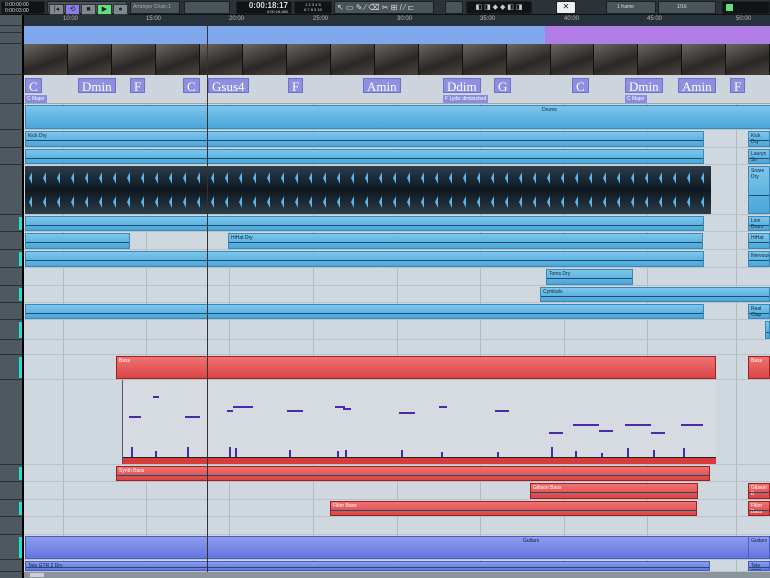 The width and height of the screenshot is (770, 578). Describe the element at coordinates (56, 9) in the screenshot. I see `rewind-button: |◂` at that location.